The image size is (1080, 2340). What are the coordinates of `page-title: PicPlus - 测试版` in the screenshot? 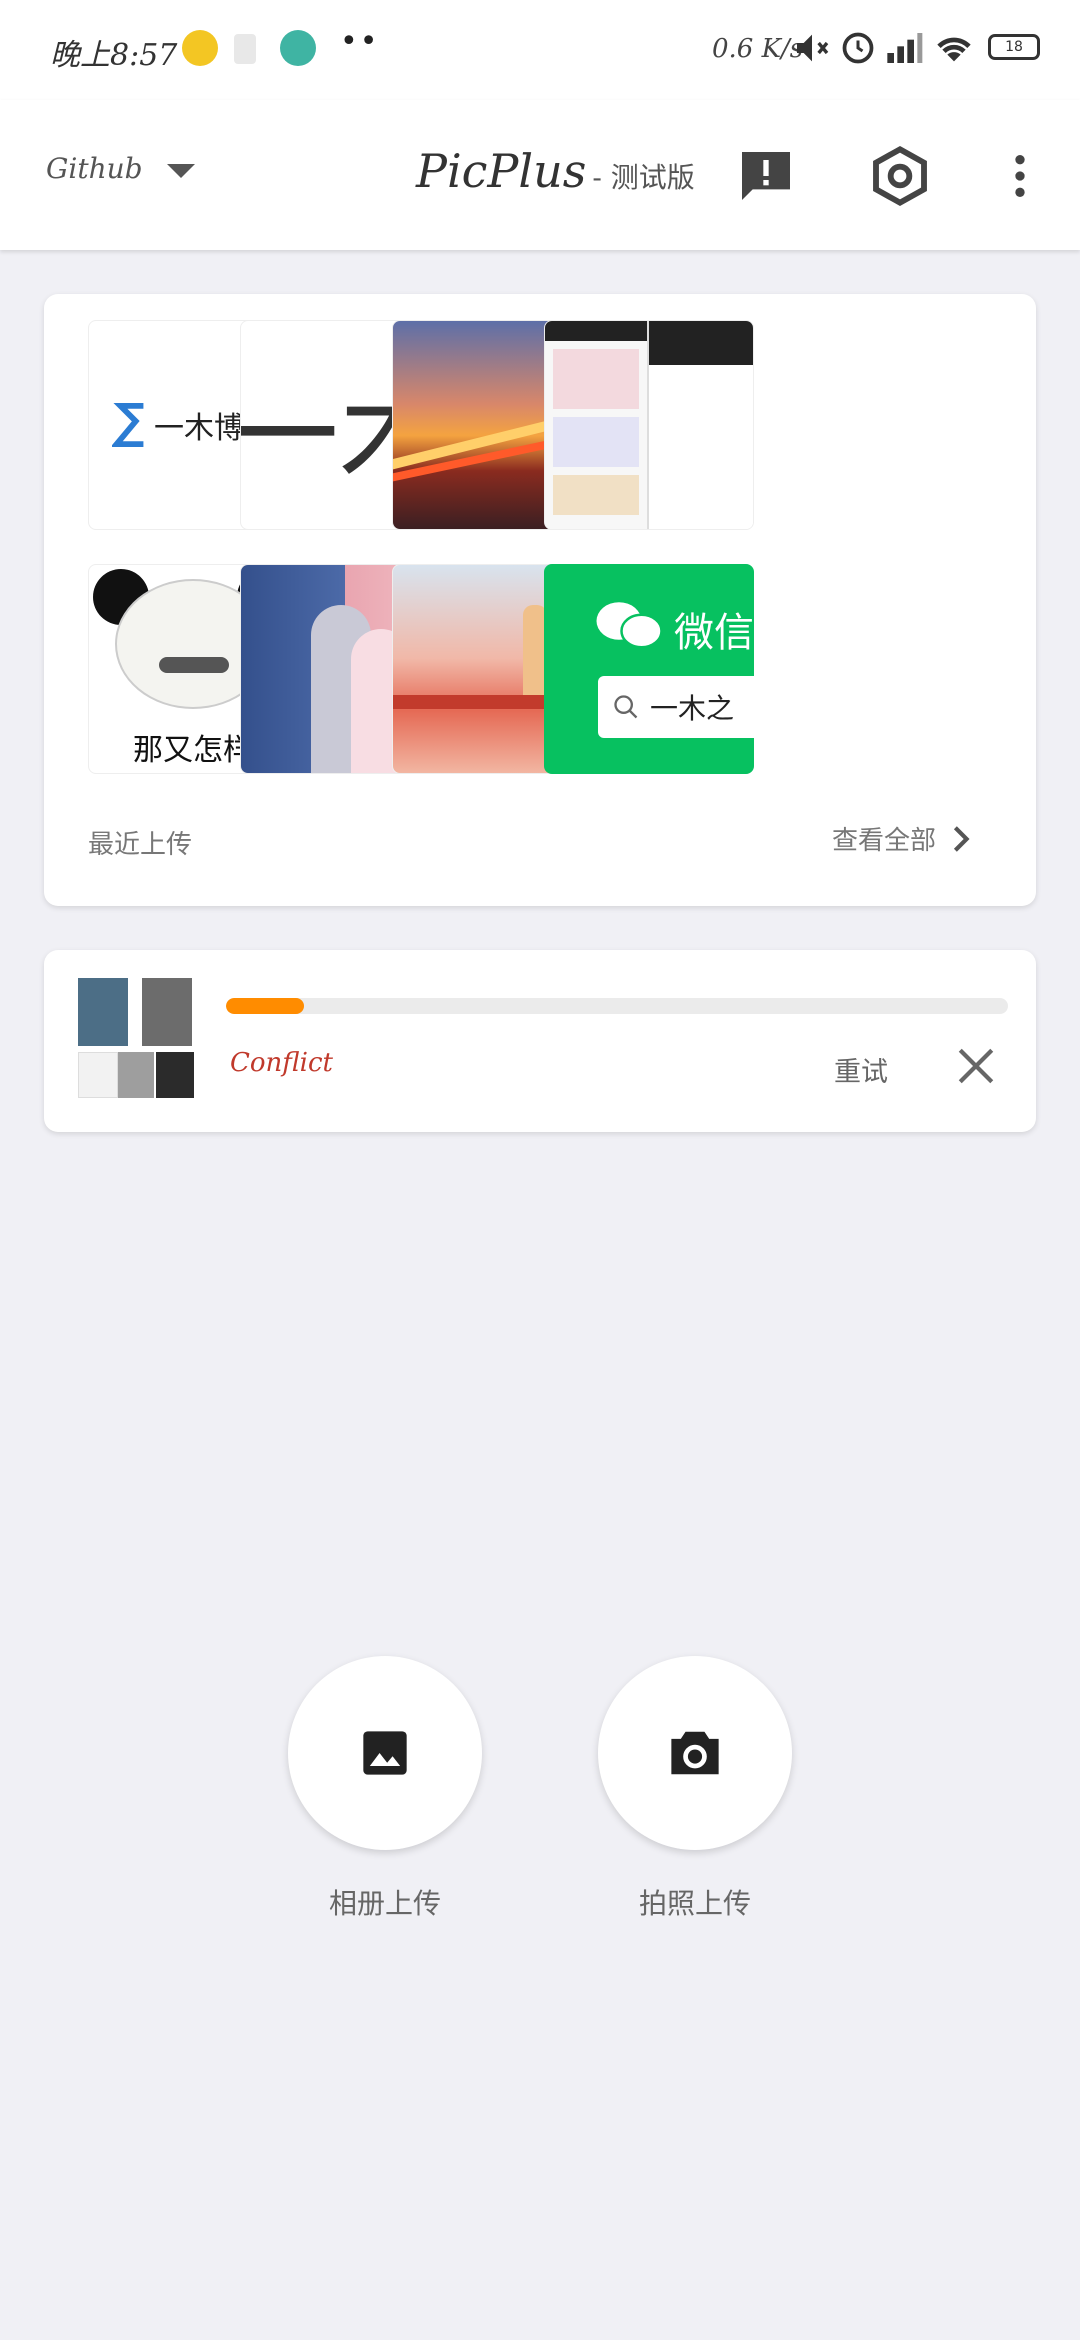 It's located at (555, 171).